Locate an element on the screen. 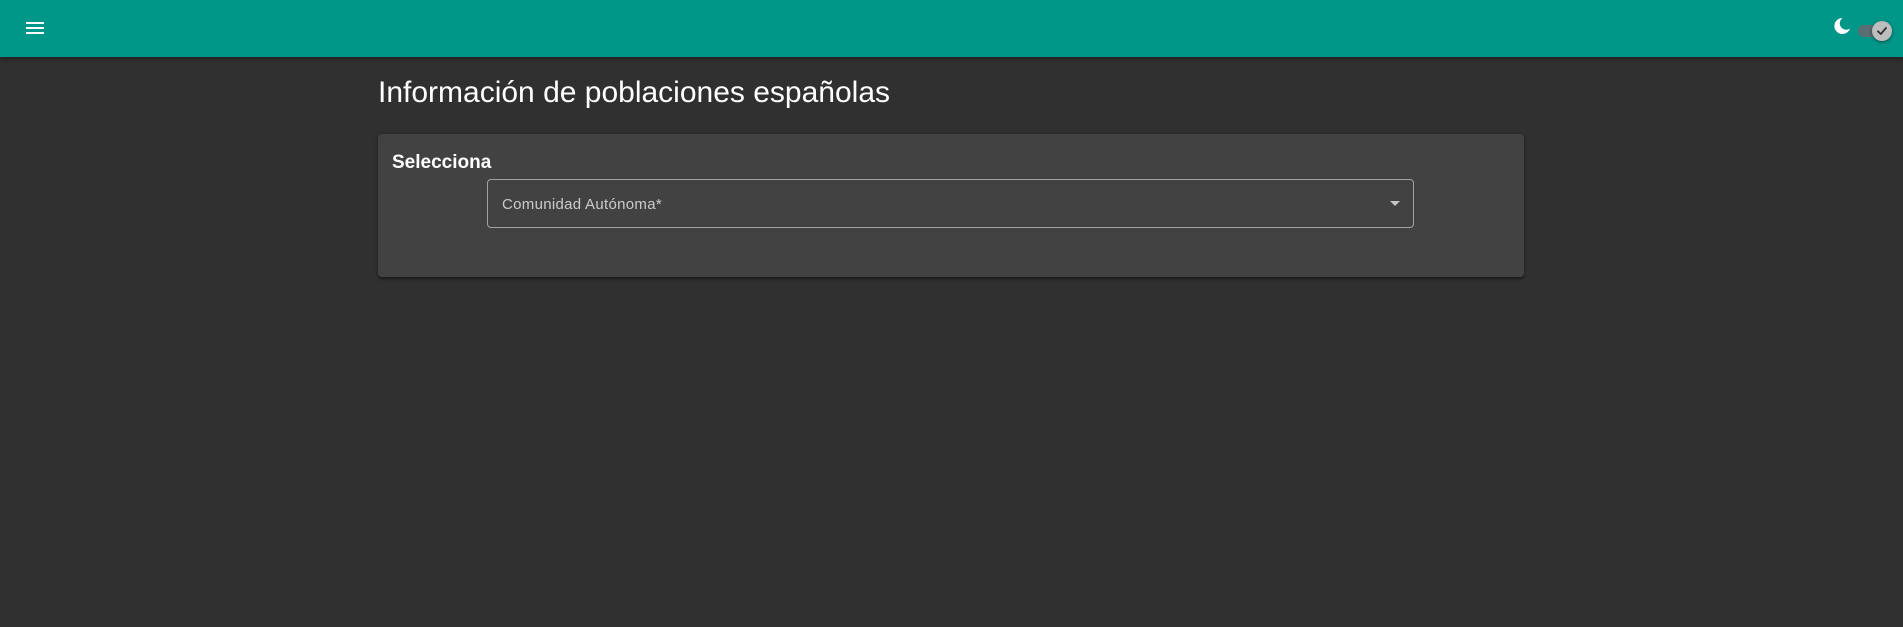 The image size is (1903, 627). toggle-thumb is located at coordinates (1882, 31).